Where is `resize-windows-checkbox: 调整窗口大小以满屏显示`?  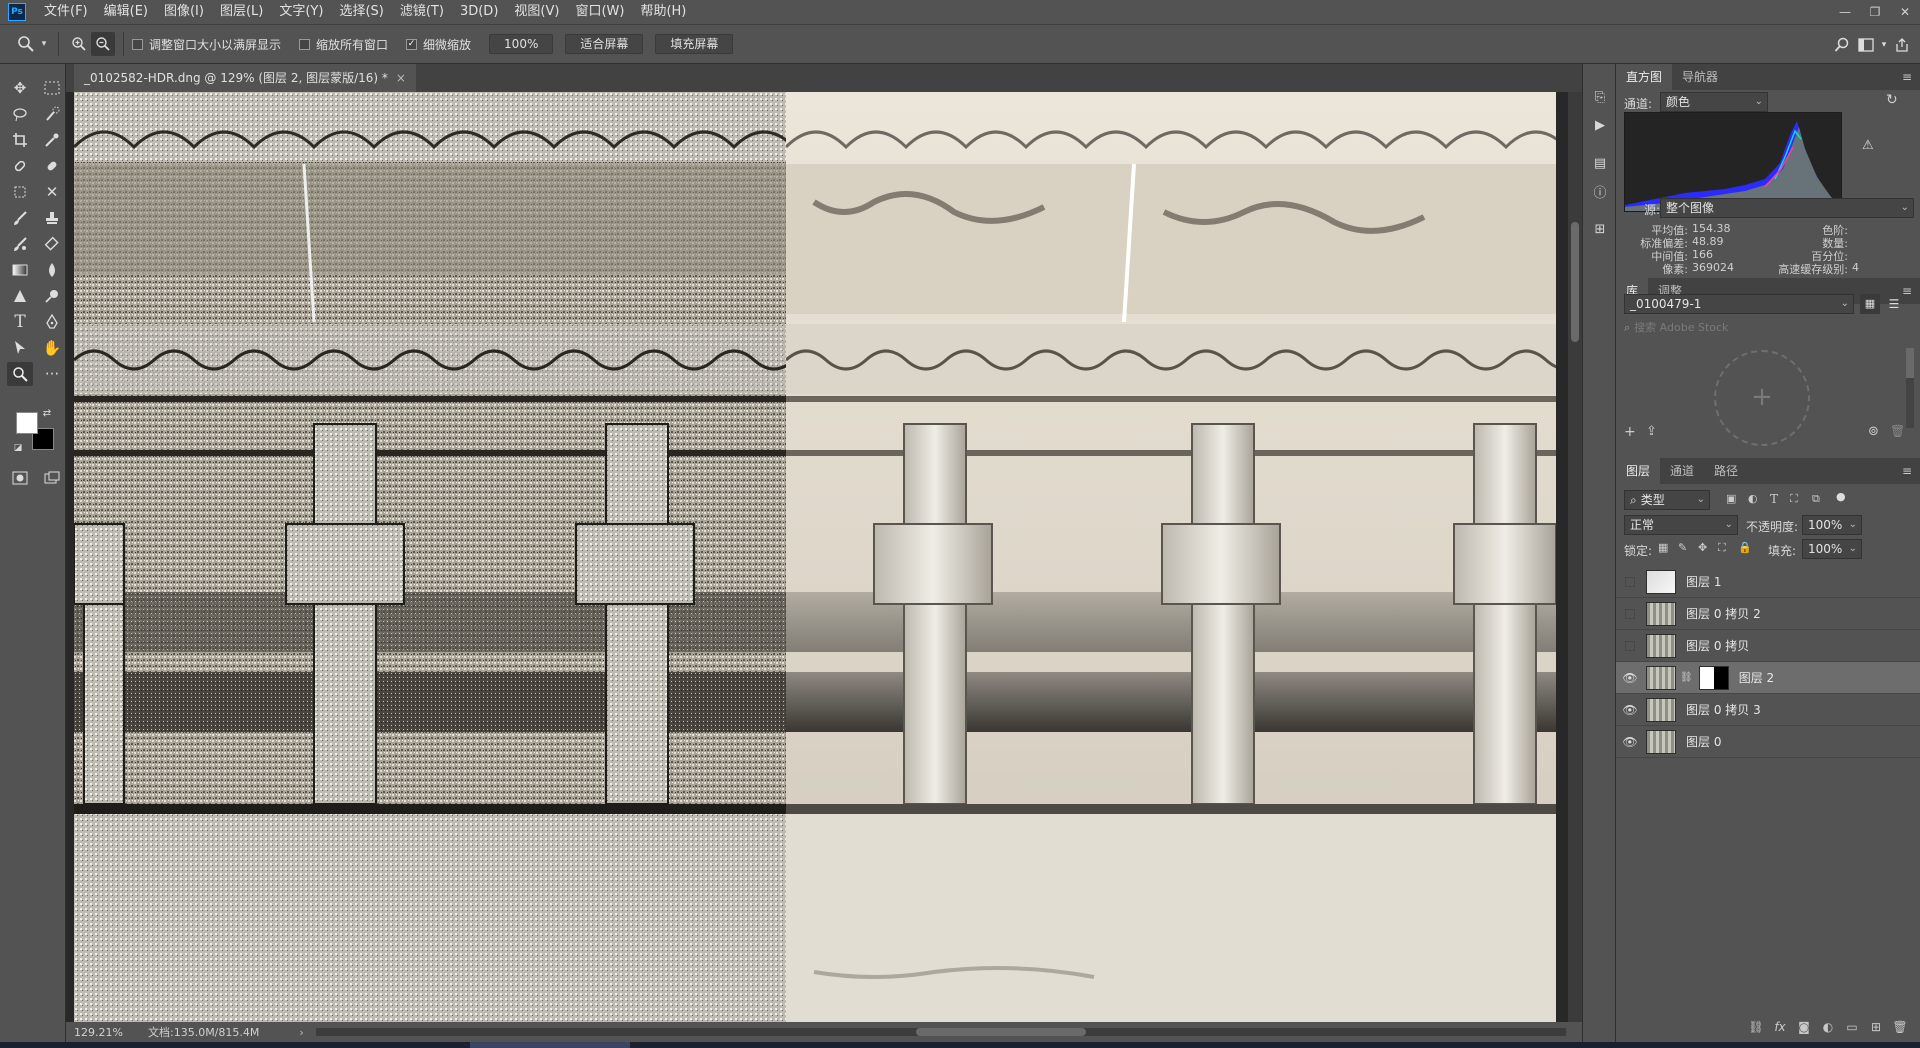
resize-windows-checkbox: 调整窗口大小以满屏显示 is located at coordinates (206, 44).